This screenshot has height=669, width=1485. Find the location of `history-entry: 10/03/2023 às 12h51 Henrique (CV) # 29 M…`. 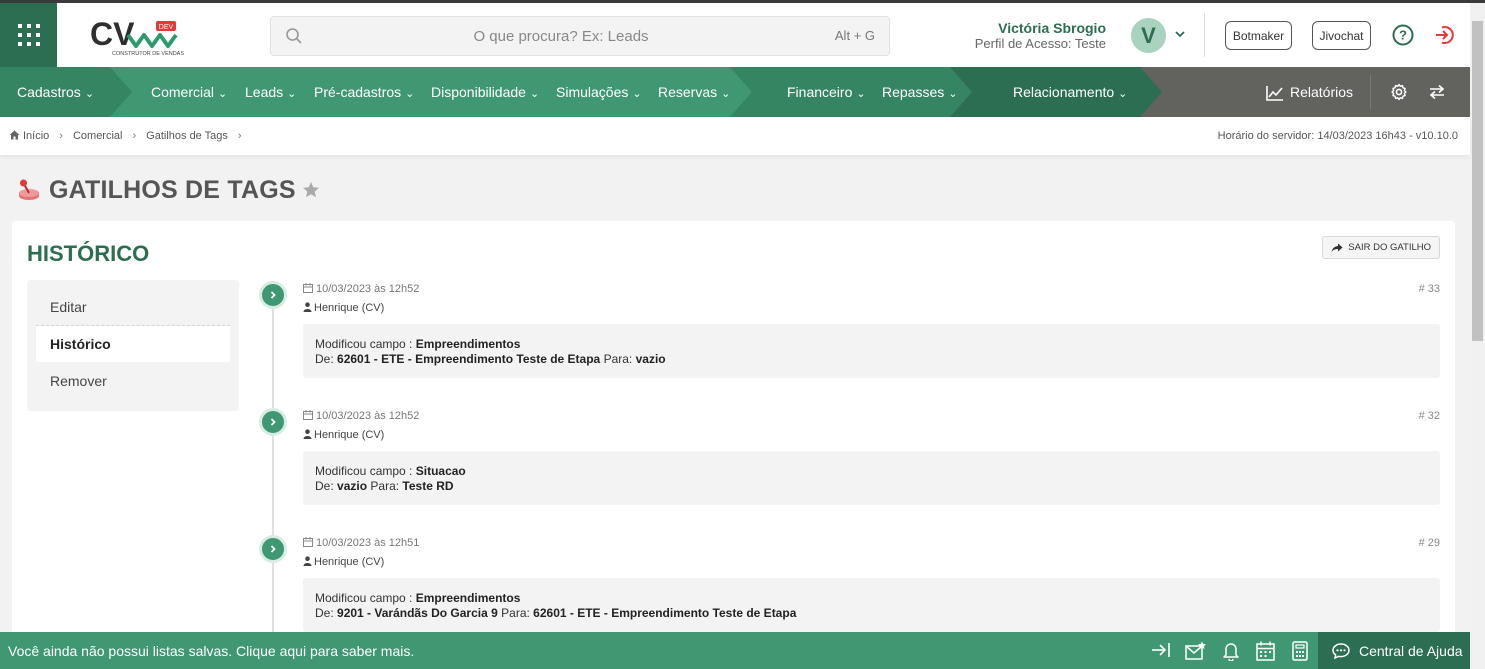

history-entry: 10/03/2023 às 12h51 Henrique (CV) # 29 M… is located at coordinates (849, 590).